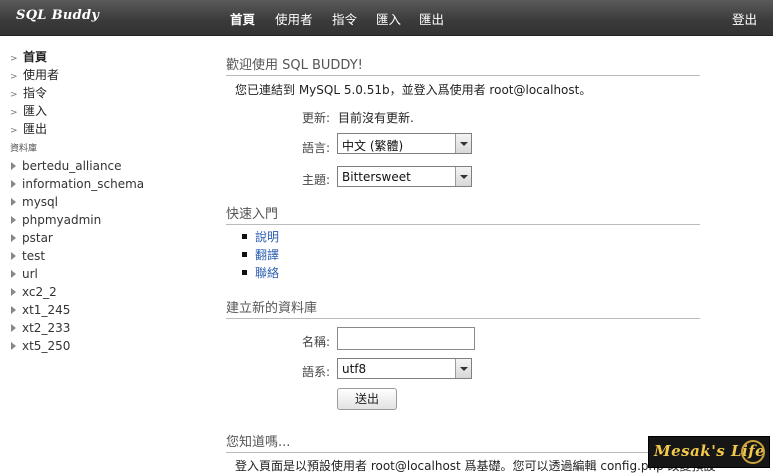 The height and width of the screenshot is (474, 773). What do you see at coordinates (110, 111) in the screenshot?
I see `sidebar-item-import: > 匯入` at bounding box center [110, 111].